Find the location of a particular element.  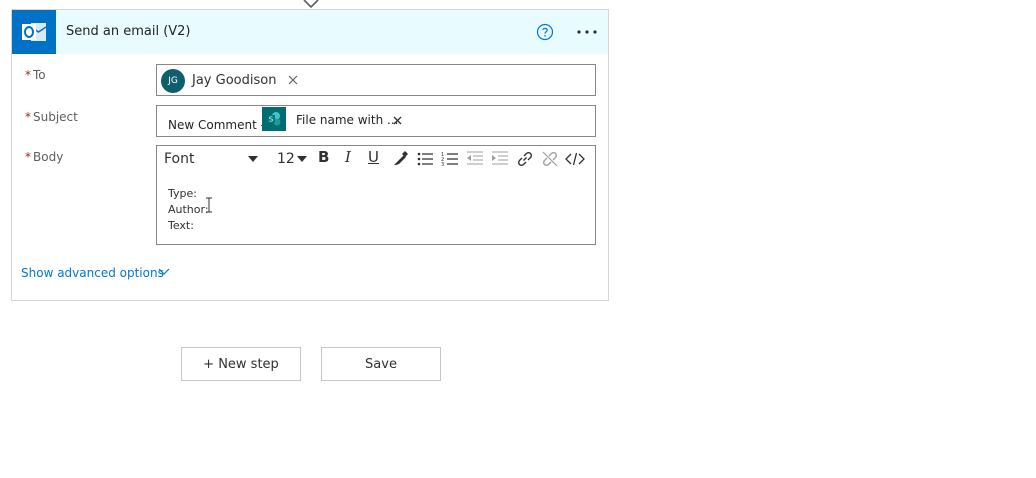

font-family-dropdown: Font is located at coordinates (179, 159).